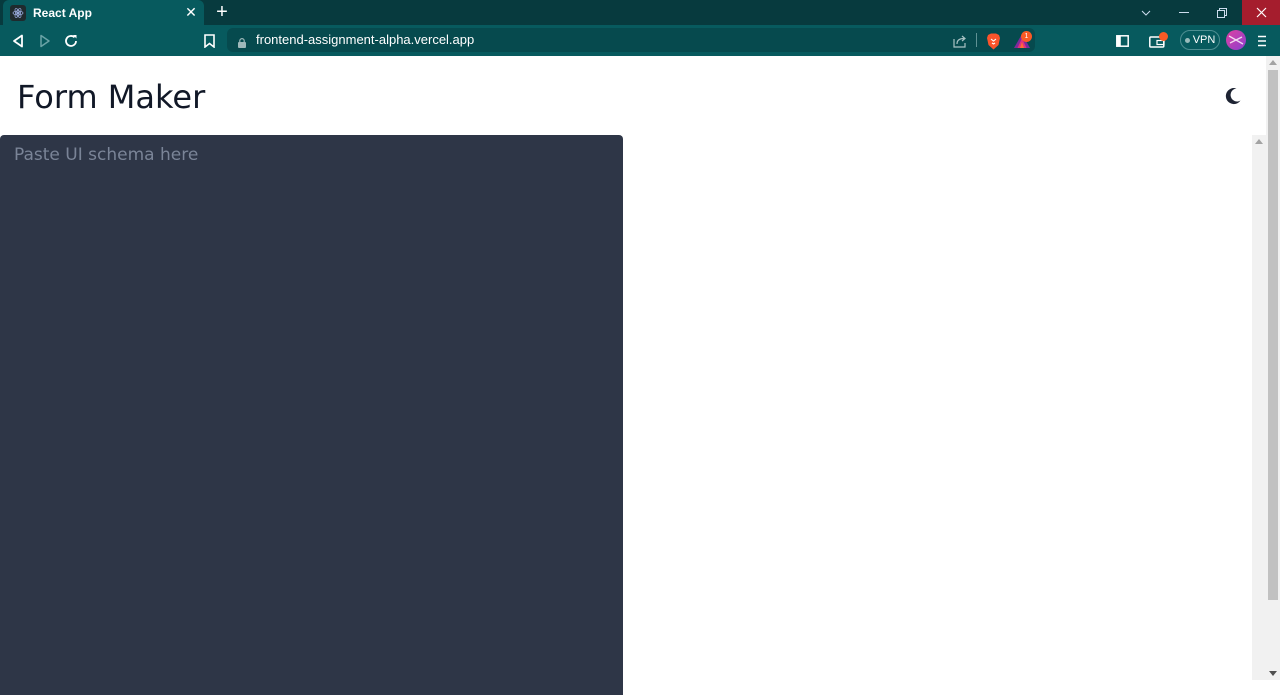 The image size is (1280, 695). What do you see at coordinates (1184, 12) in the screenshot?
I see `minimize-button` at bounding box center [1184, 12].